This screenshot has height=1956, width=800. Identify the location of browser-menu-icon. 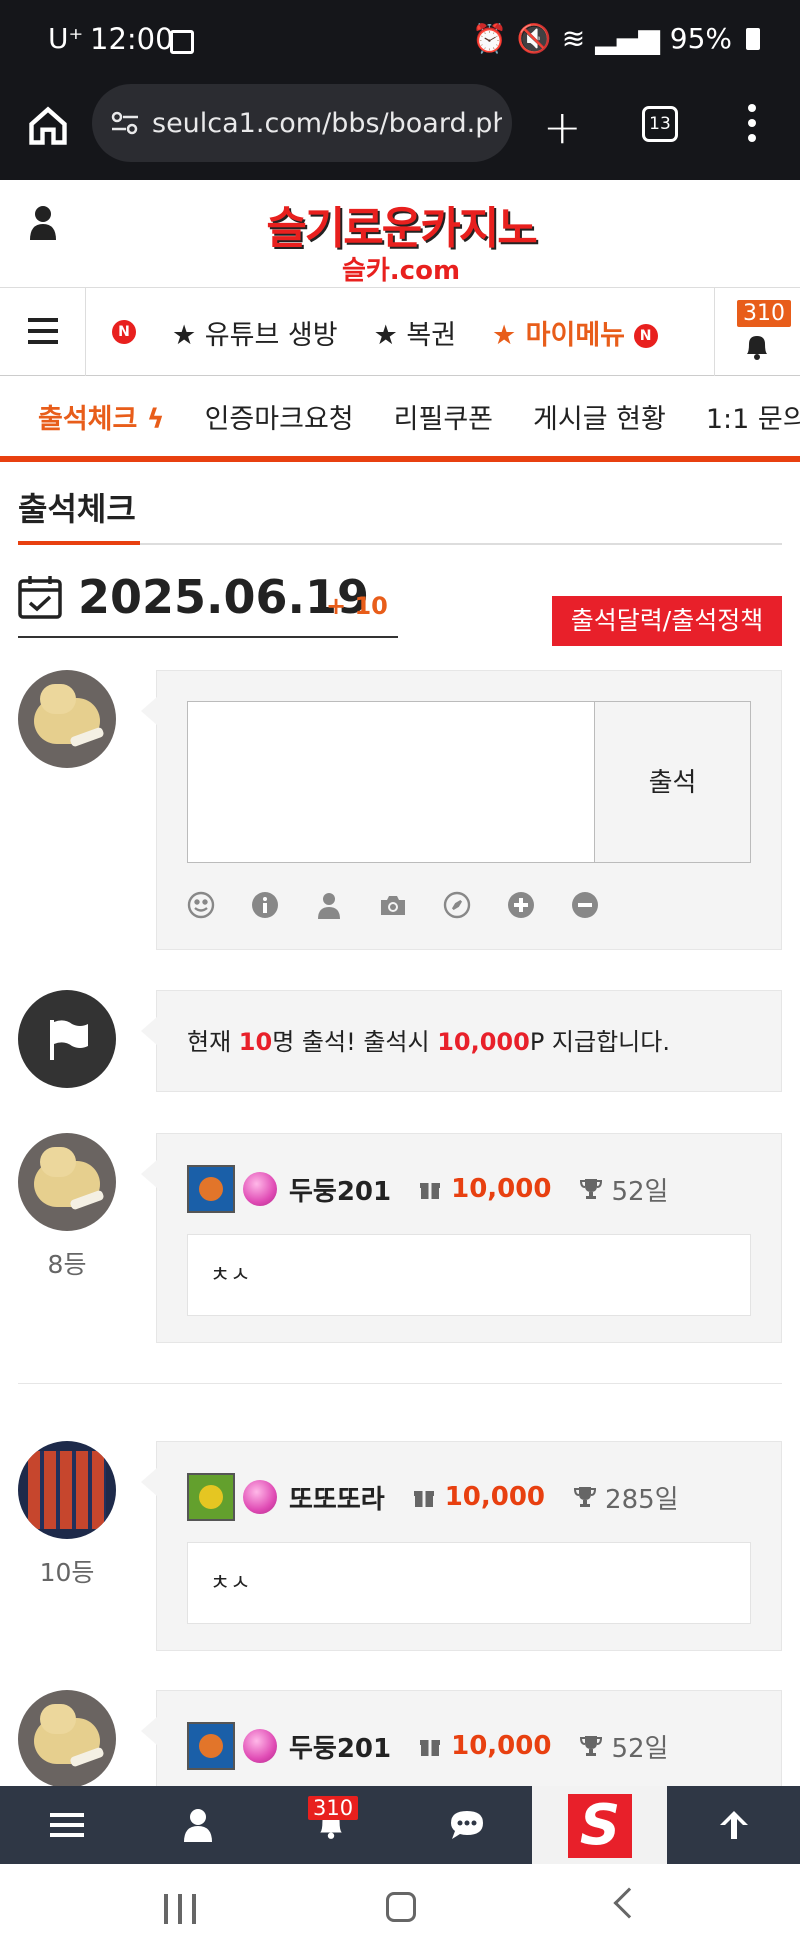
(752, 126).